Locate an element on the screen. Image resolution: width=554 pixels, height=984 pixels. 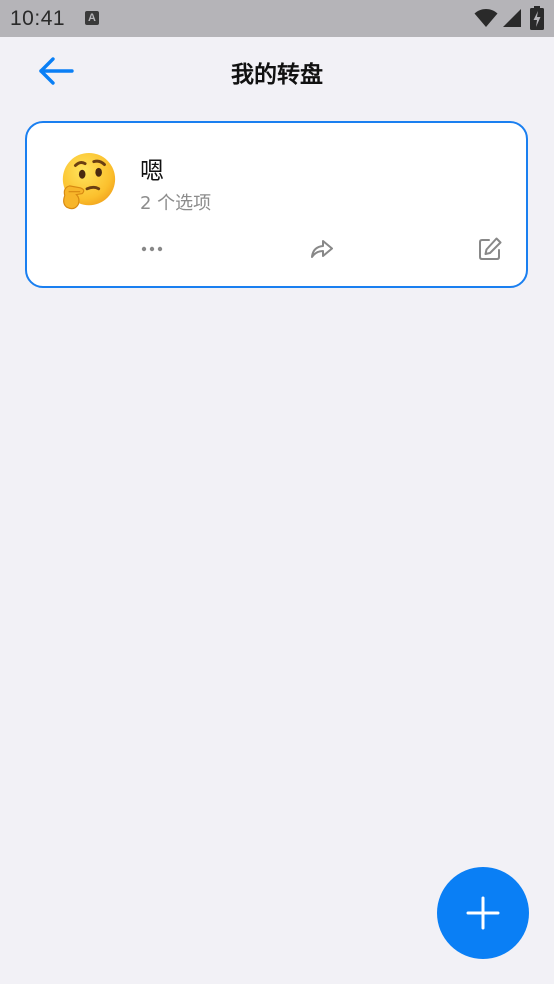
a-square-icon: A is located at coordinates (92, 18).